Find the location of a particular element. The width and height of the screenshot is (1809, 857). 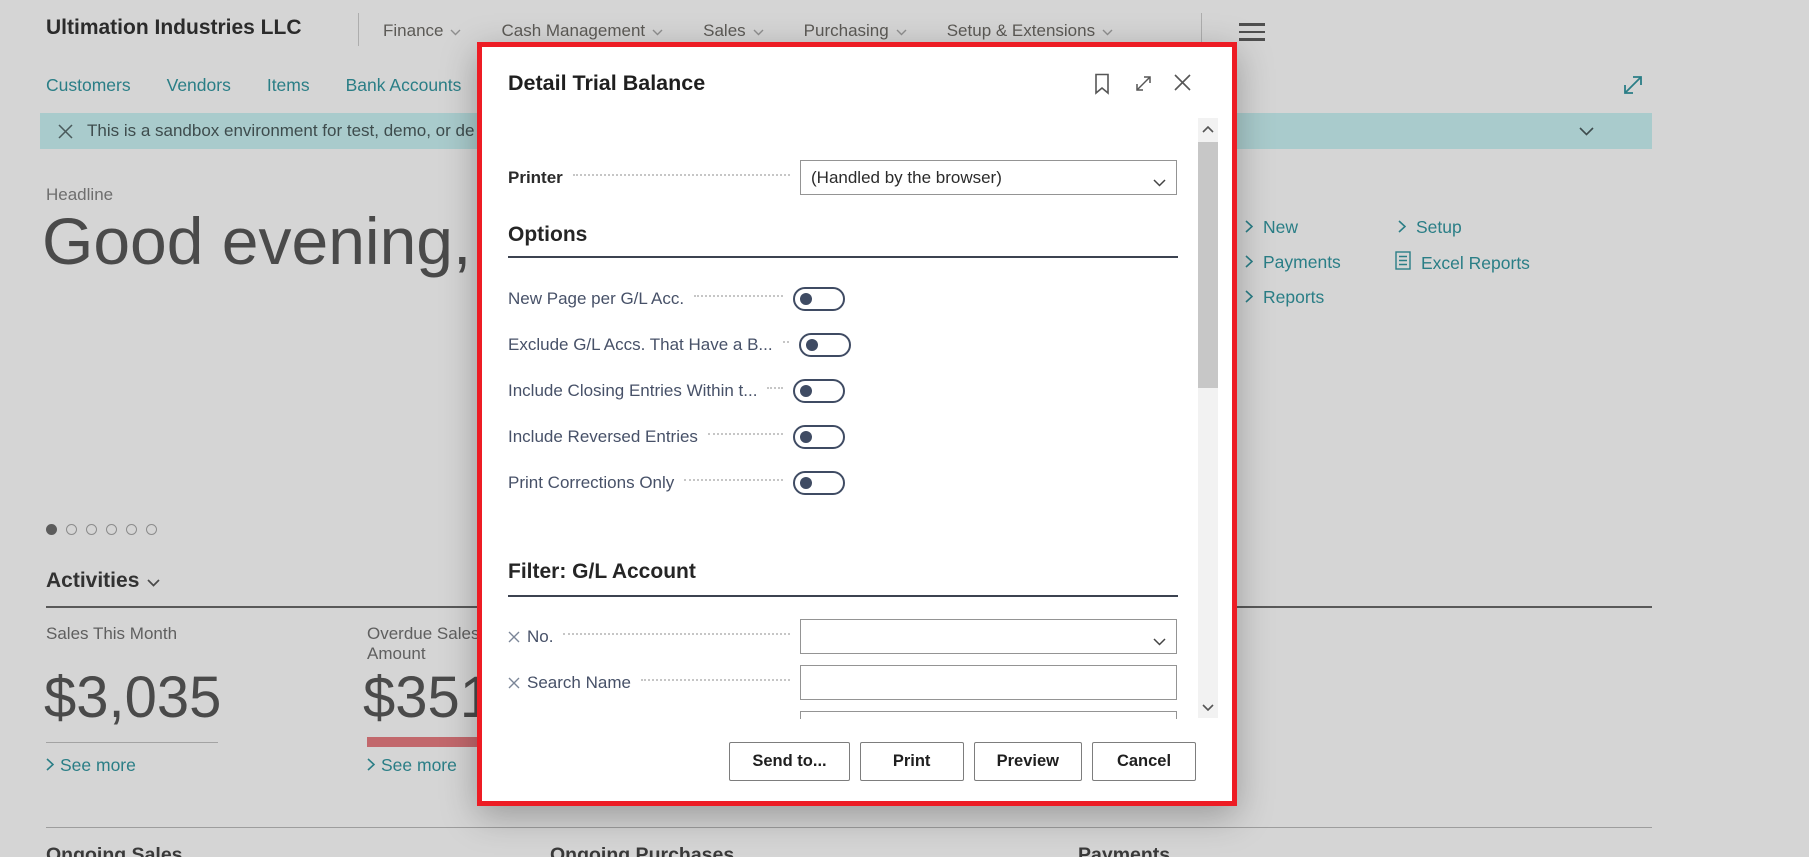

nav-divider is located at coordinates (358, 29).